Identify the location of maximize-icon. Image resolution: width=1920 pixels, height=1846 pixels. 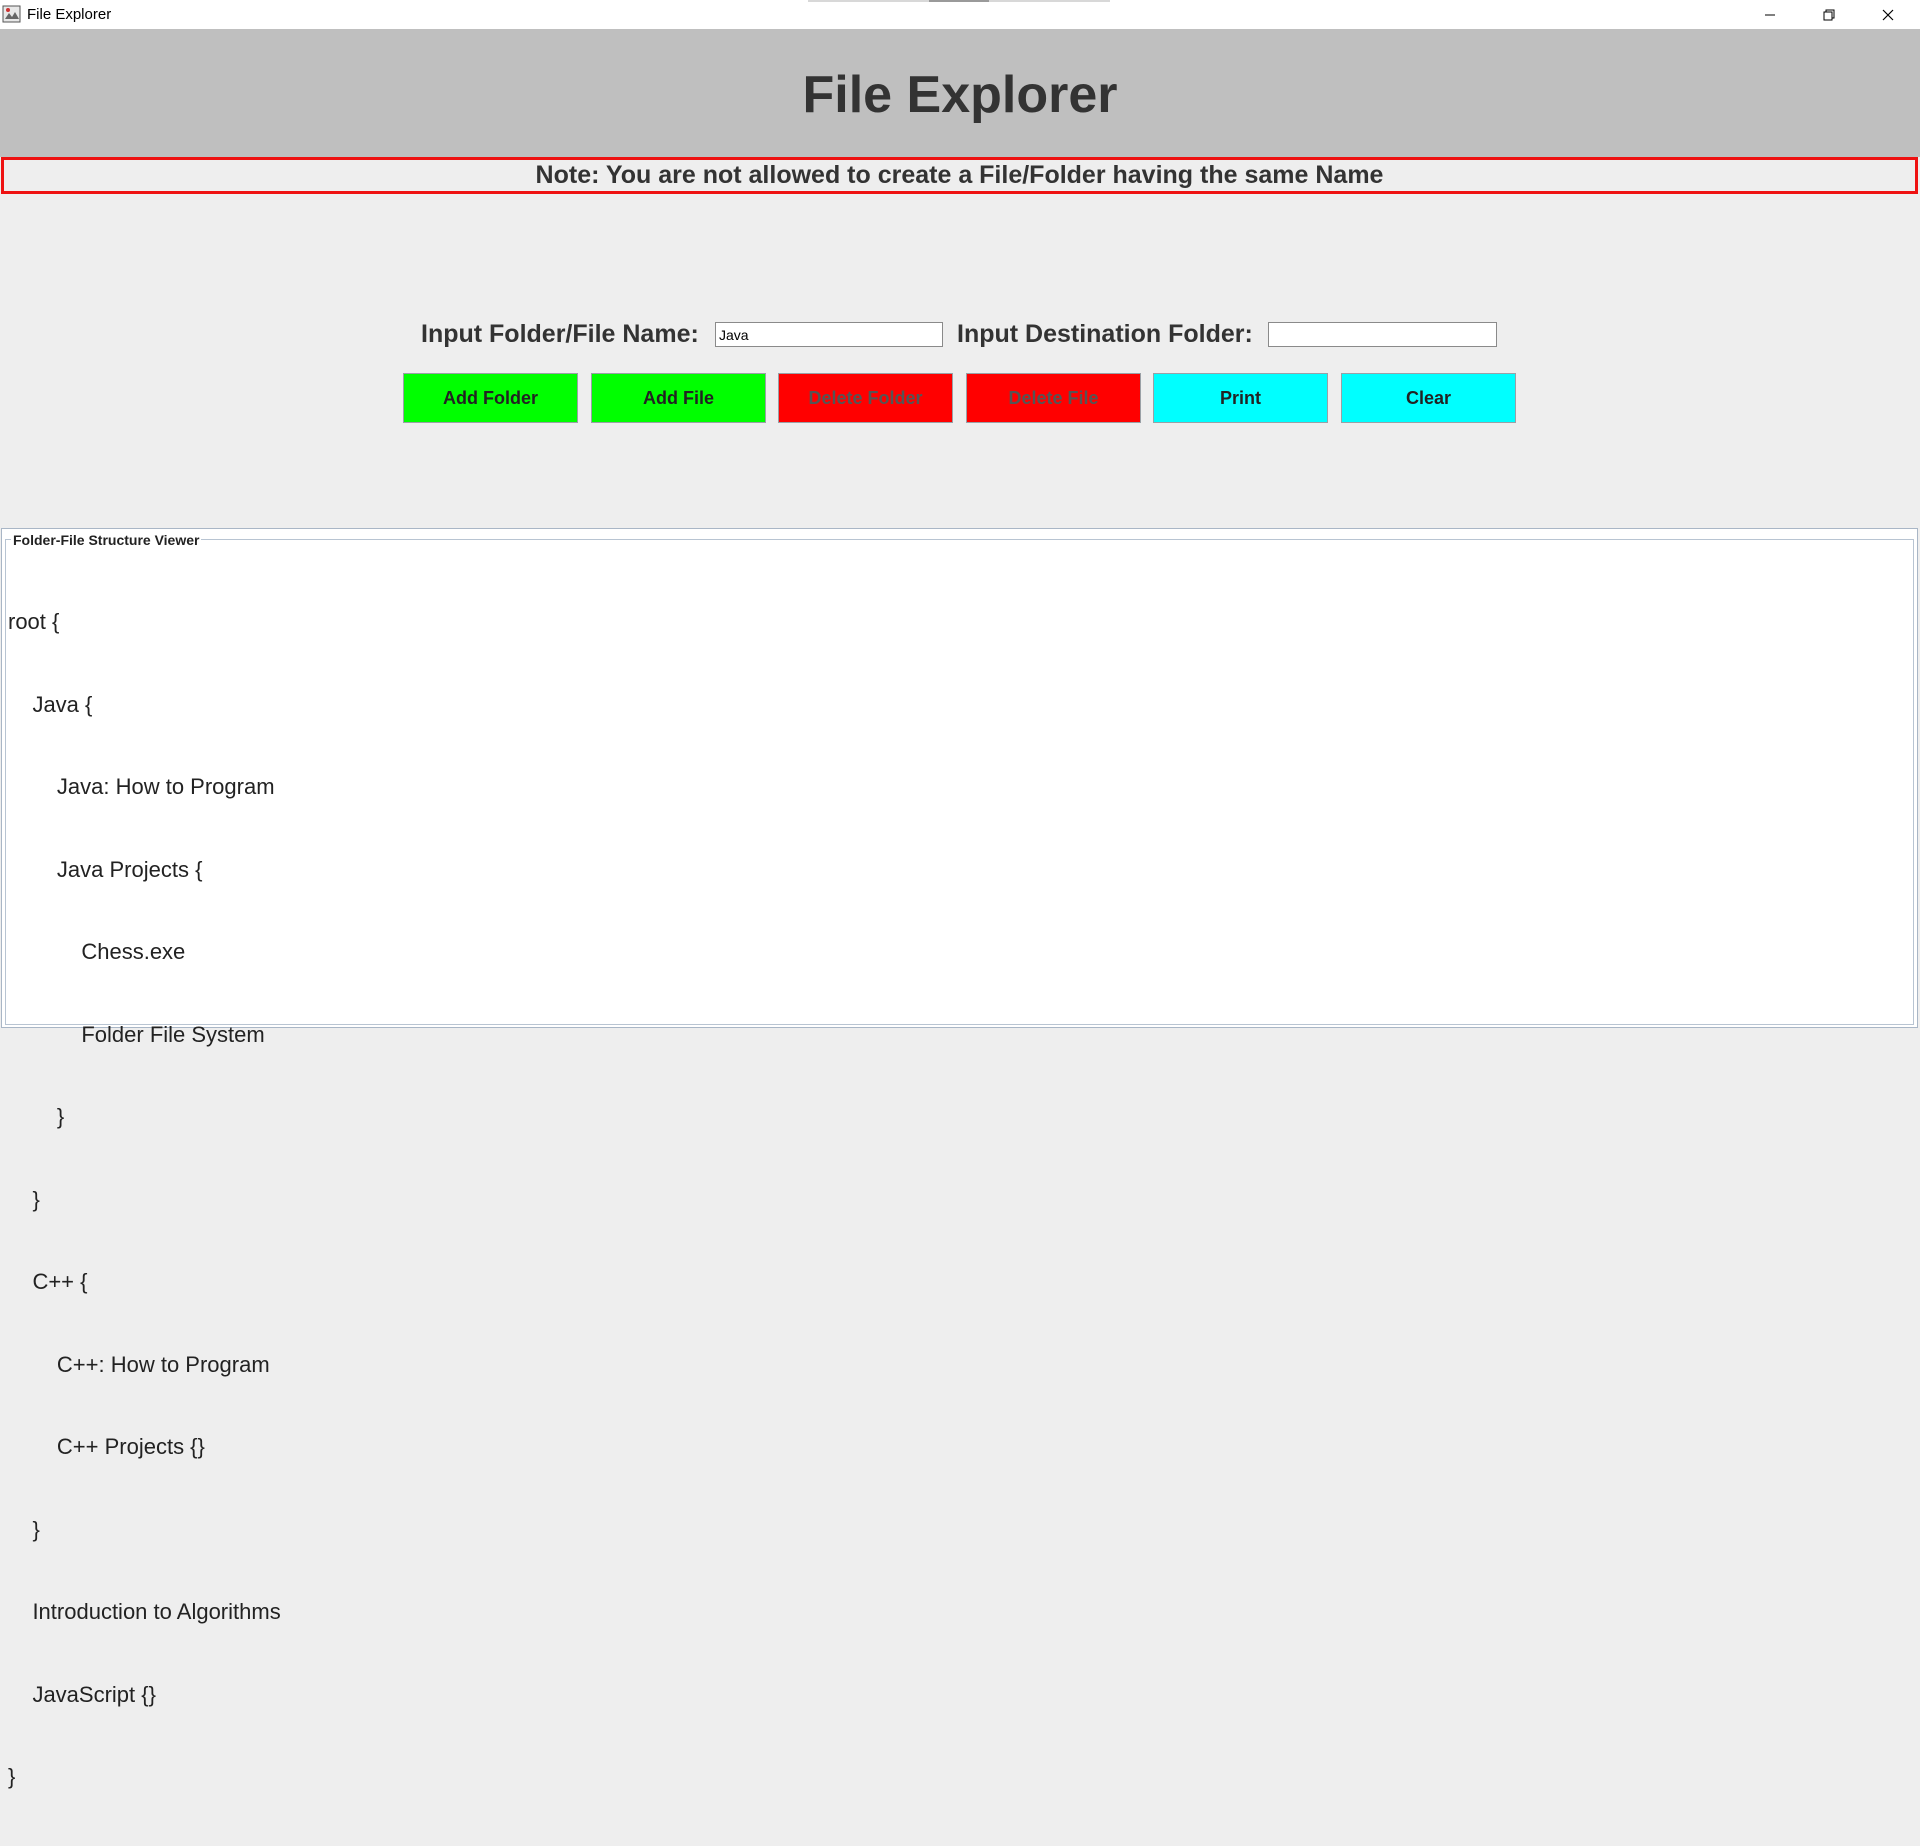
(1829, 14).